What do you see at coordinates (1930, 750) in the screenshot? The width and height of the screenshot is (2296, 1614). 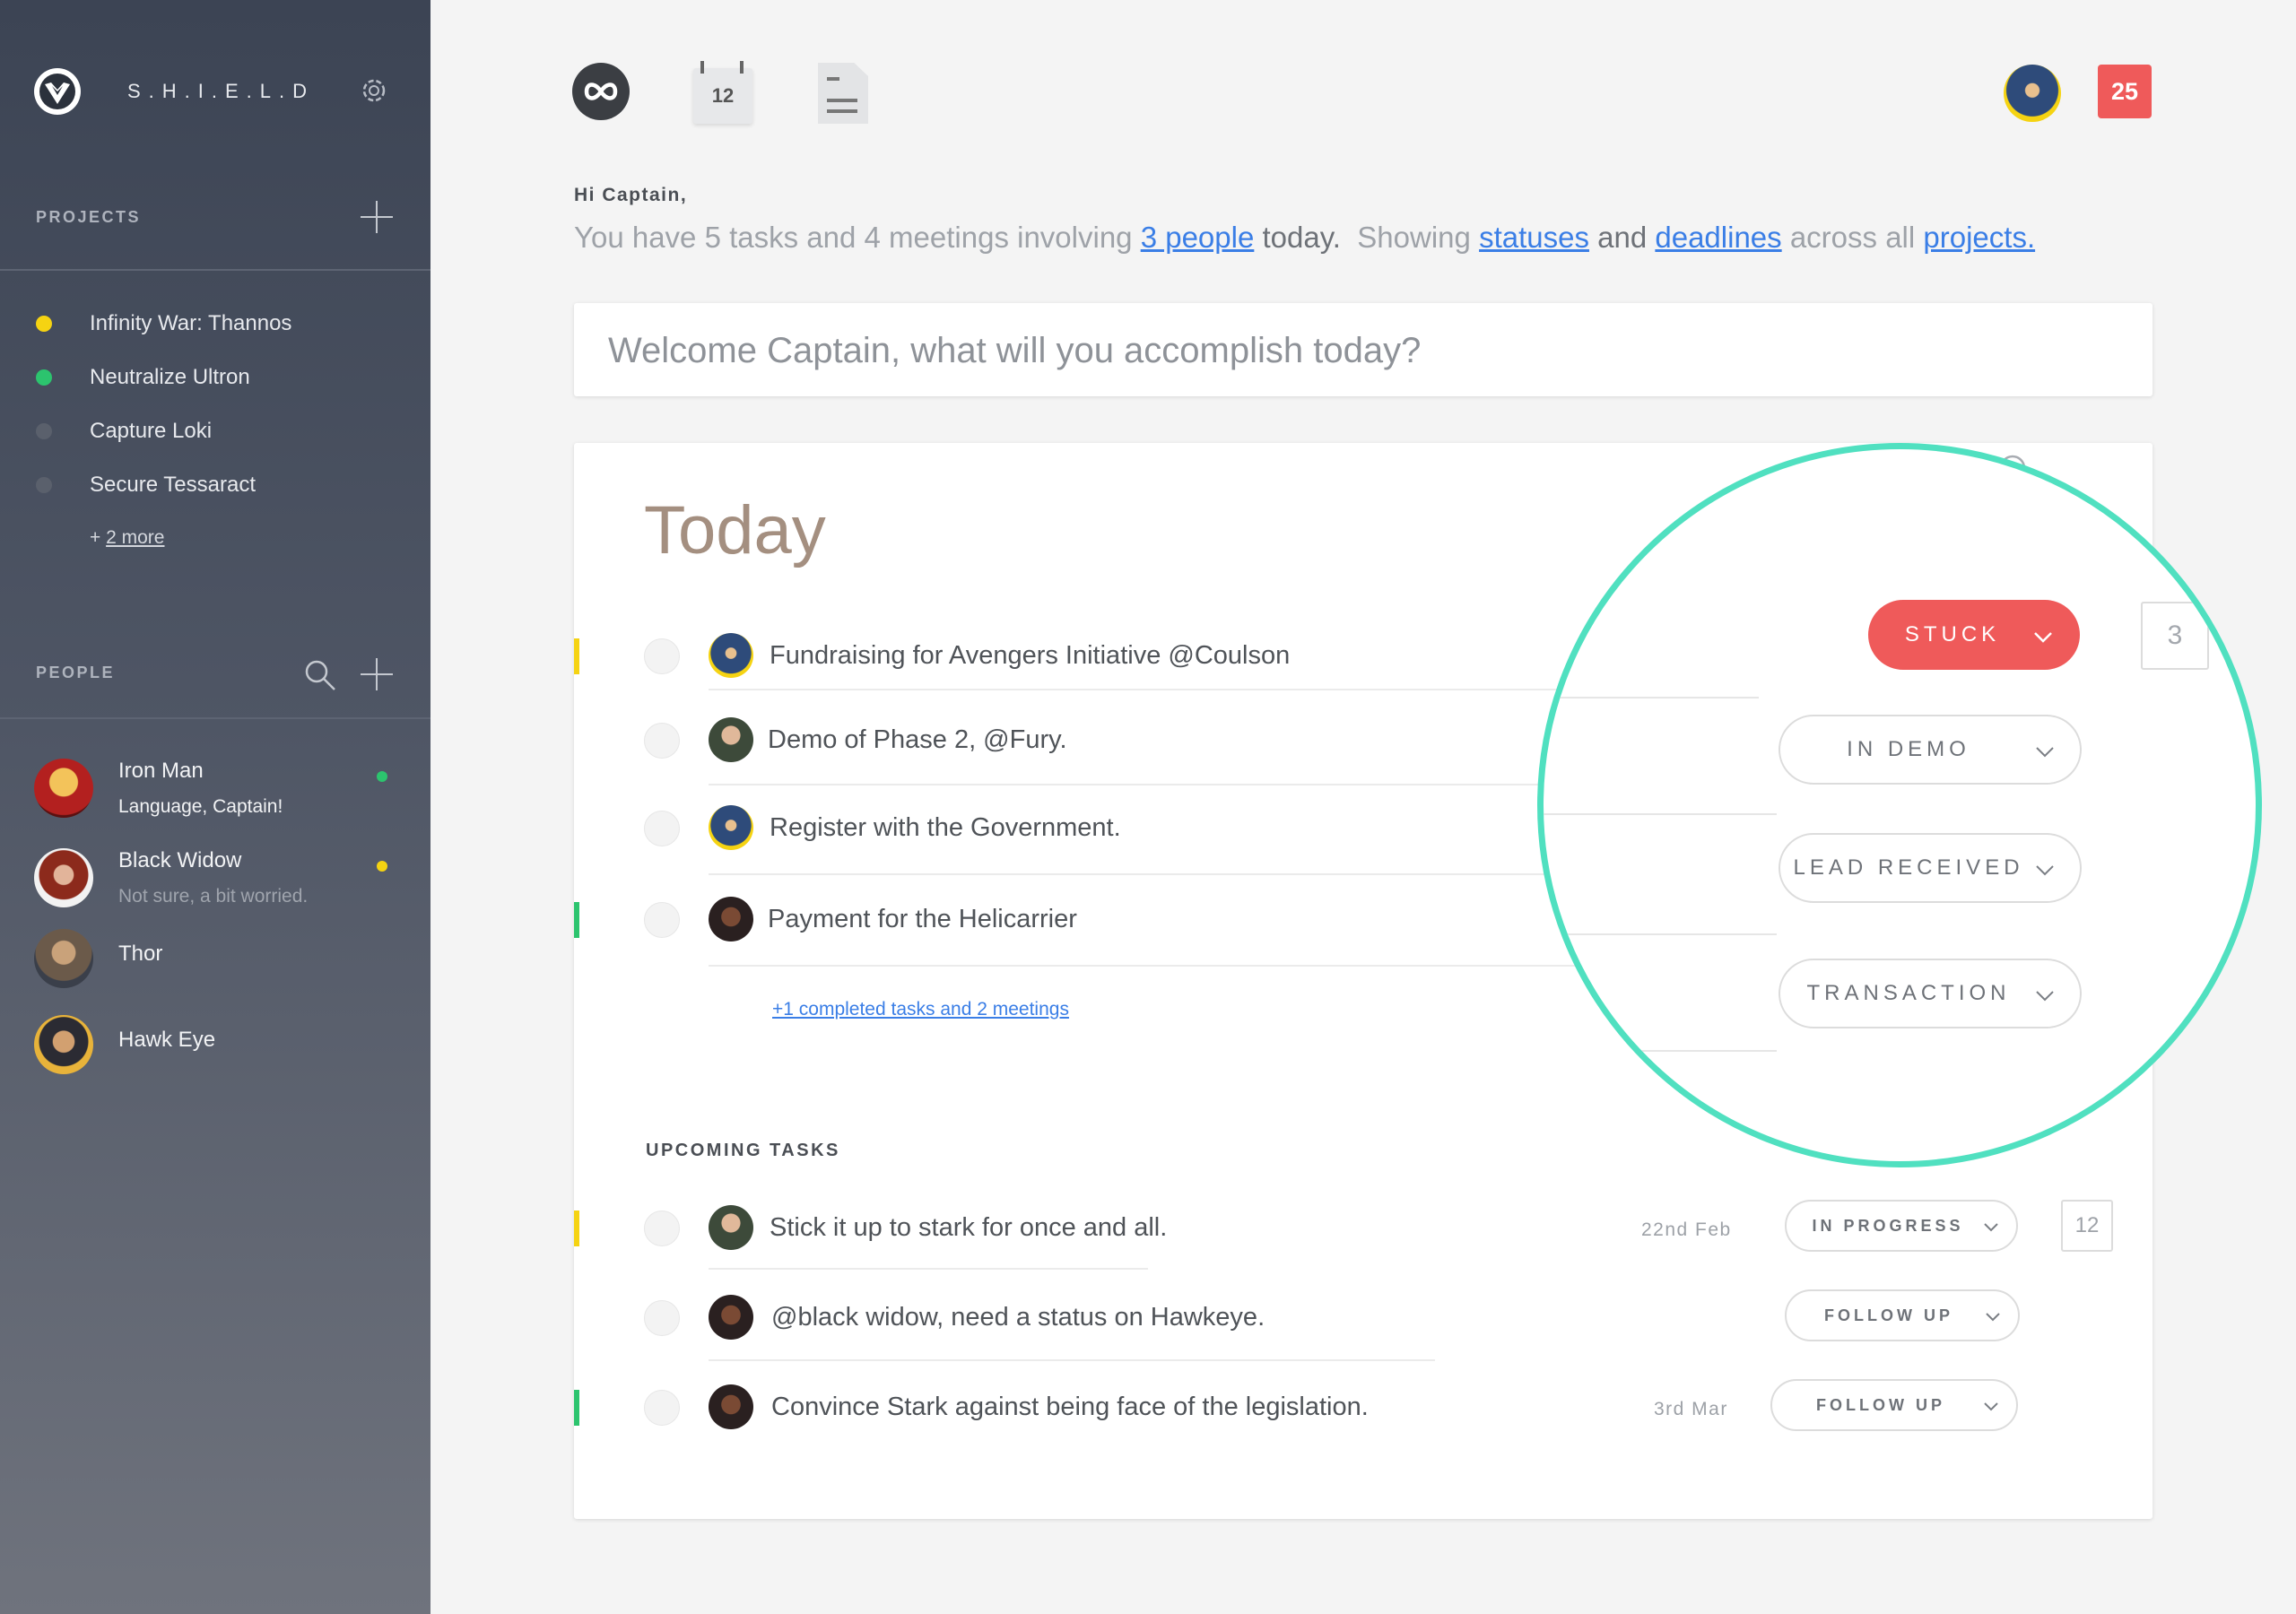 I see `status-dropdown: IN DEMO` at bounding box center [1930, 750].